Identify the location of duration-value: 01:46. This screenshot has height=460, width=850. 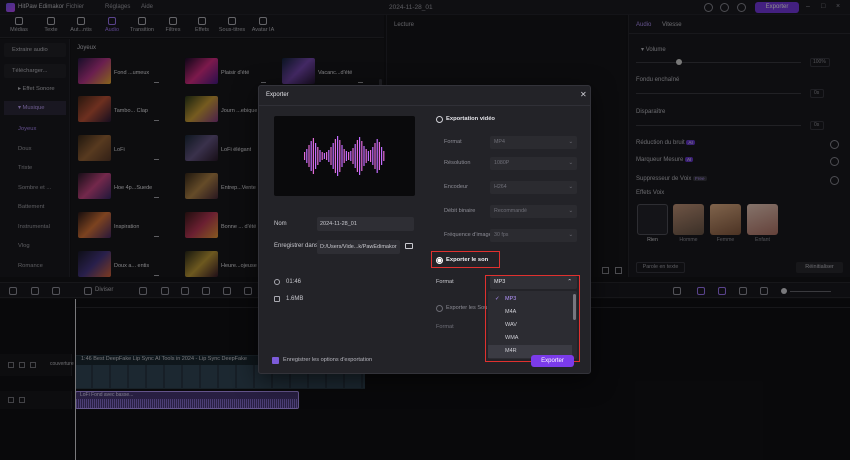
(294, 282).